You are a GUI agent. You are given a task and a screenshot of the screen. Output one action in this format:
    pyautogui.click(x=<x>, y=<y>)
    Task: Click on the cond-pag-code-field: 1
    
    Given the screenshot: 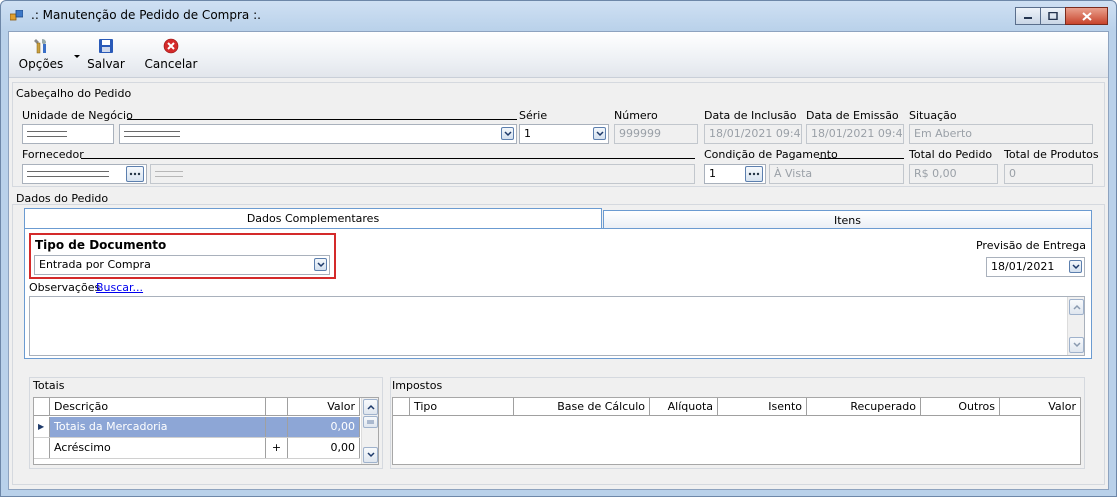 What is the action you would take?
    pyautogui.click(x=735, y=174)
    